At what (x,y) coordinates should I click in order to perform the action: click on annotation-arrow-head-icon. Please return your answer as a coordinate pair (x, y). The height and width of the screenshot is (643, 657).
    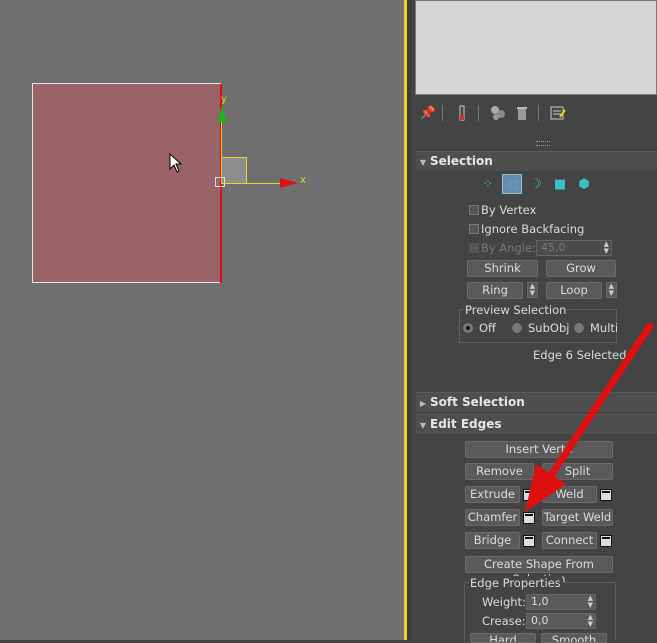
    Looking at the image, I should click on (545, 488).